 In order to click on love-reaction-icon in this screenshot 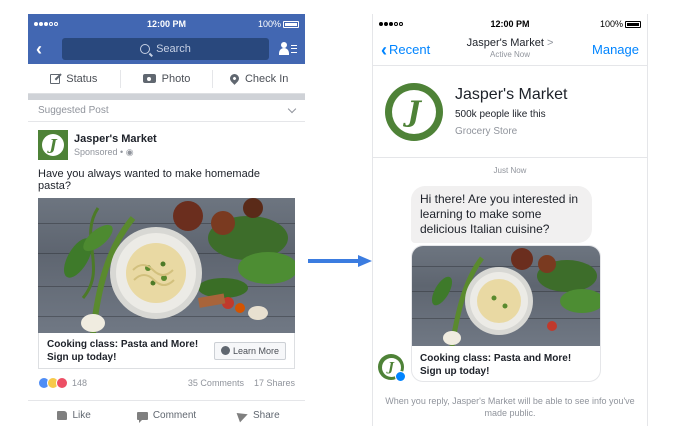, I will do `click(62, 383)`.